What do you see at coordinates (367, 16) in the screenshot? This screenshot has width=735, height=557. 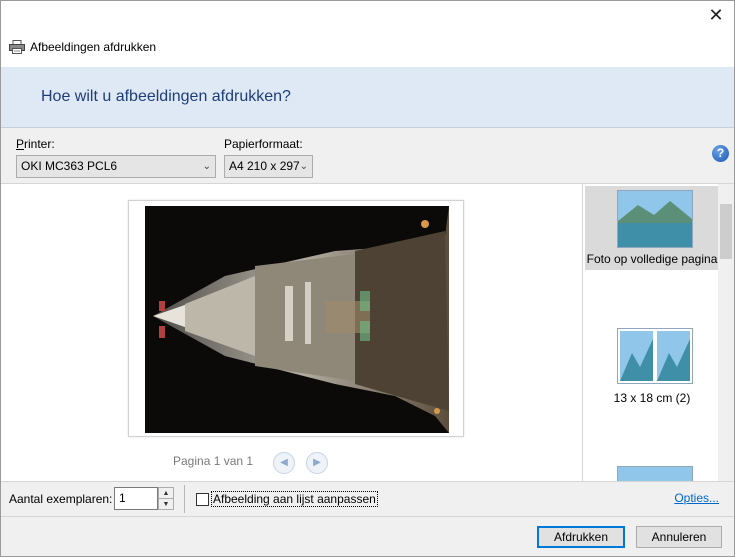 I see `title-bar: ✕` at bounding box center [367, 16].